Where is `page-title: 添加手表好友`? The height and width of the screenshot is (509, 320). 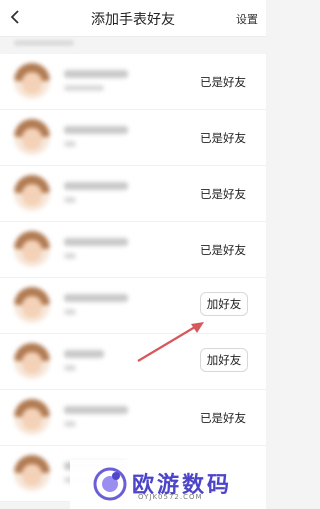
page-title: 添加手表好友 is located at coordinates (133, 20).